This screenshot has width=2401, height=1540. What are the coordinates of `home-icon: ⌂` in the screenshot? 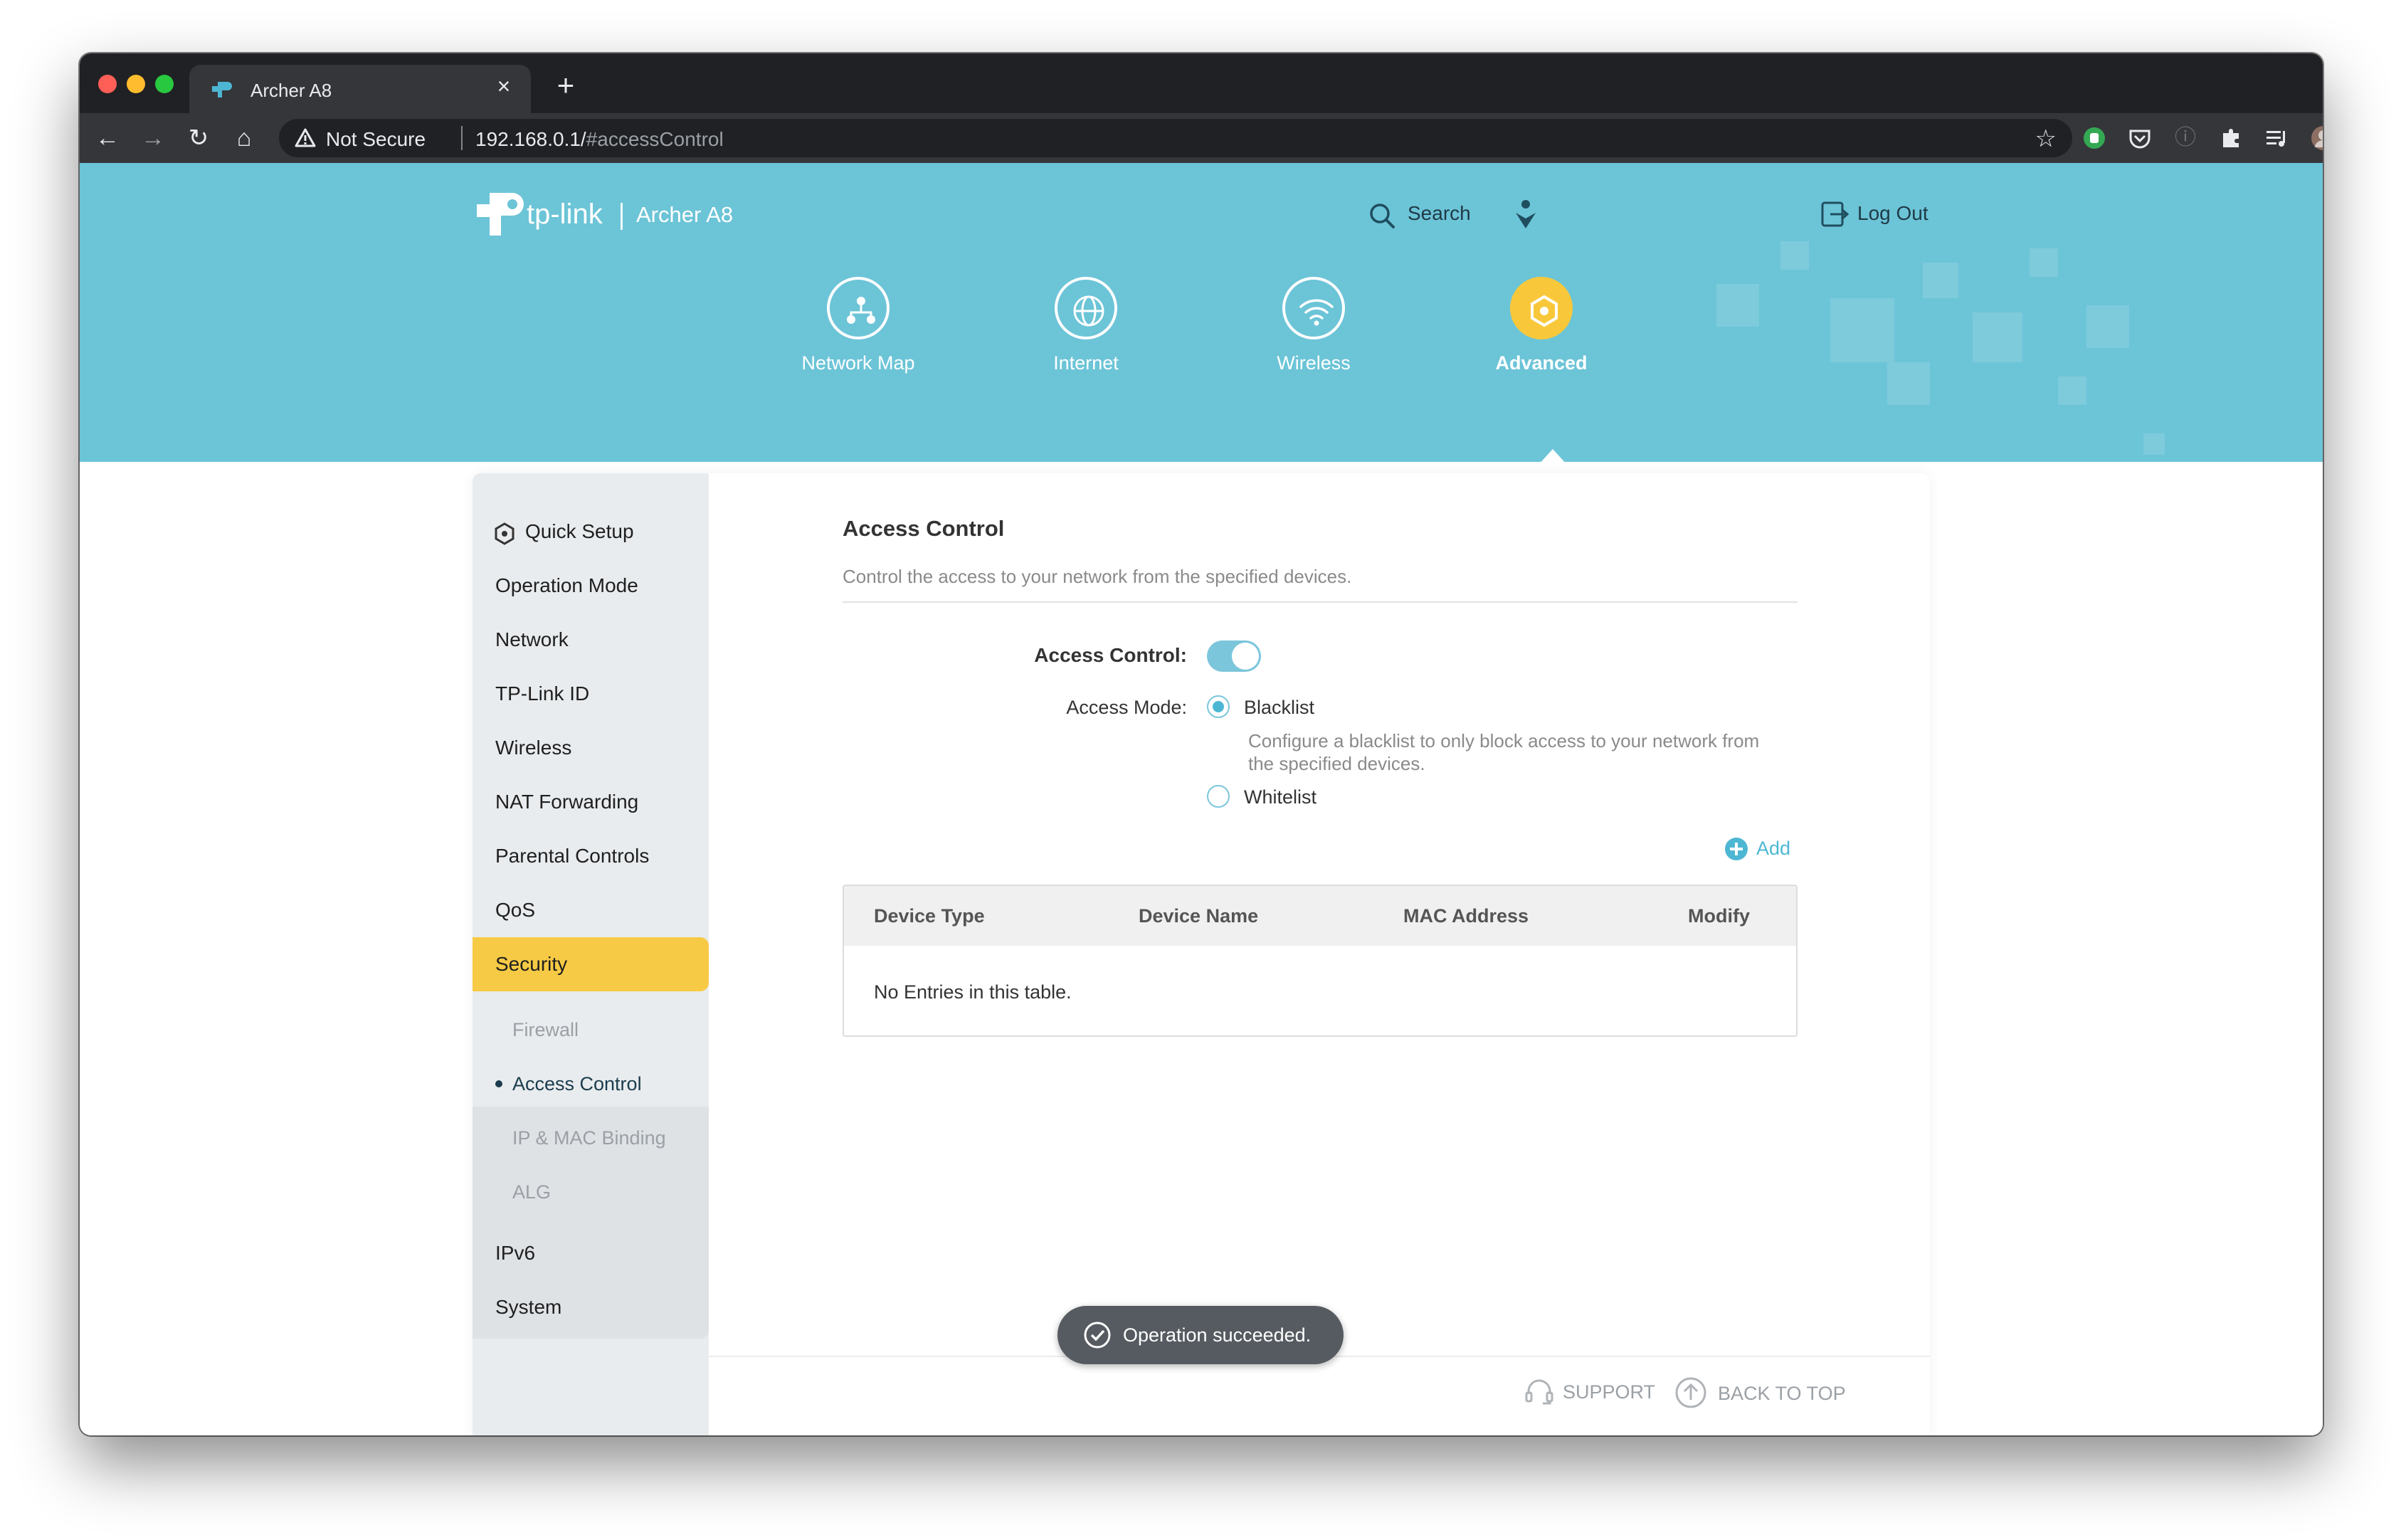 It's located at (244, 138).